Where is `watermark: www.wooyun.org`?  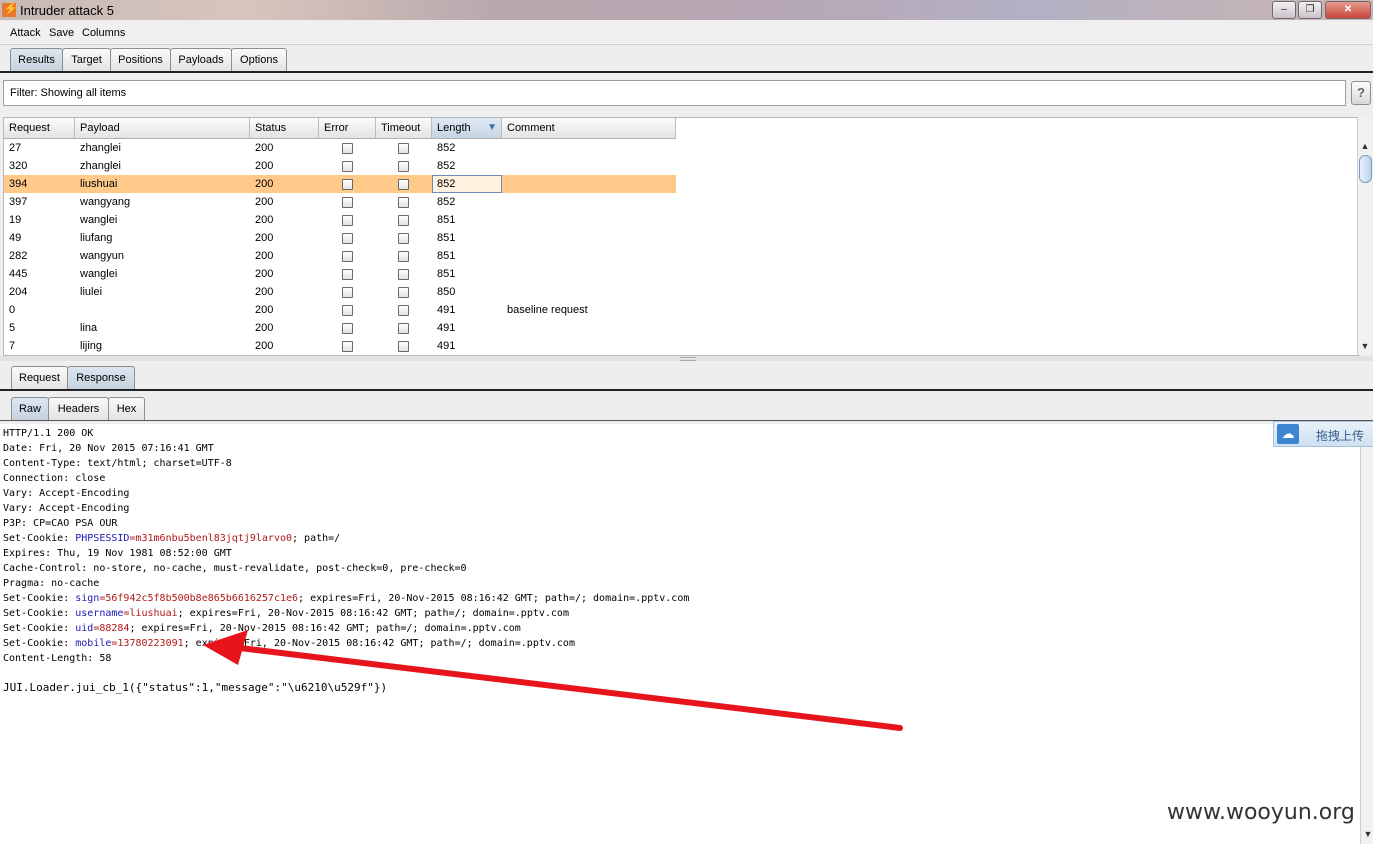 watermark: www.wooyun.org is located at coordinates (1261, 812).